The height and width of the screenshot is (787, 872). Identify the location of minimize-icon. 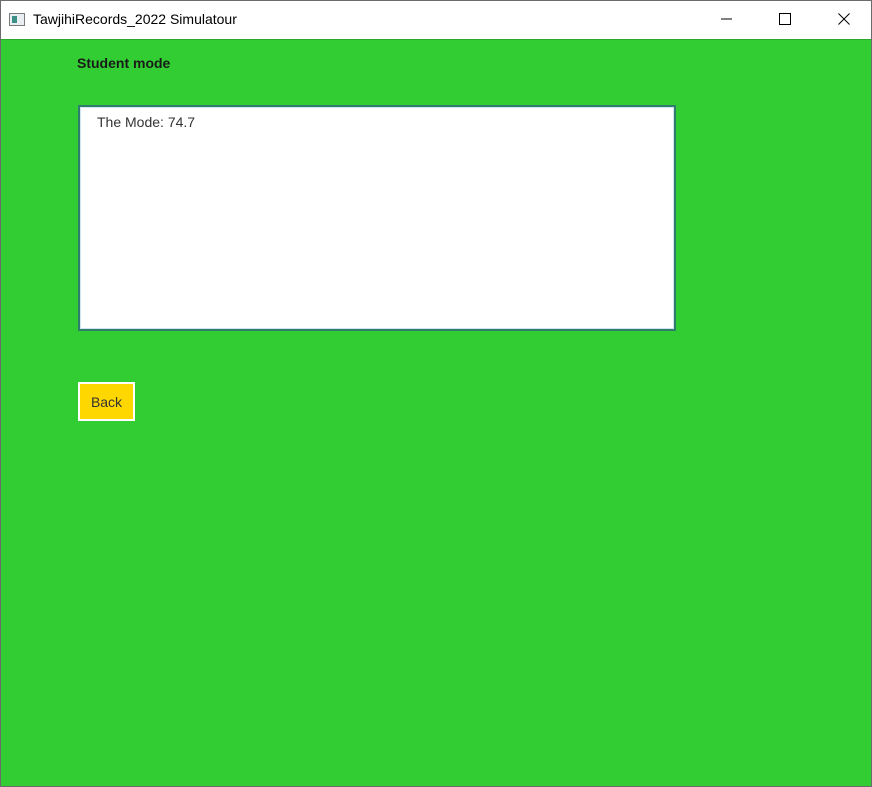
(726, 19).